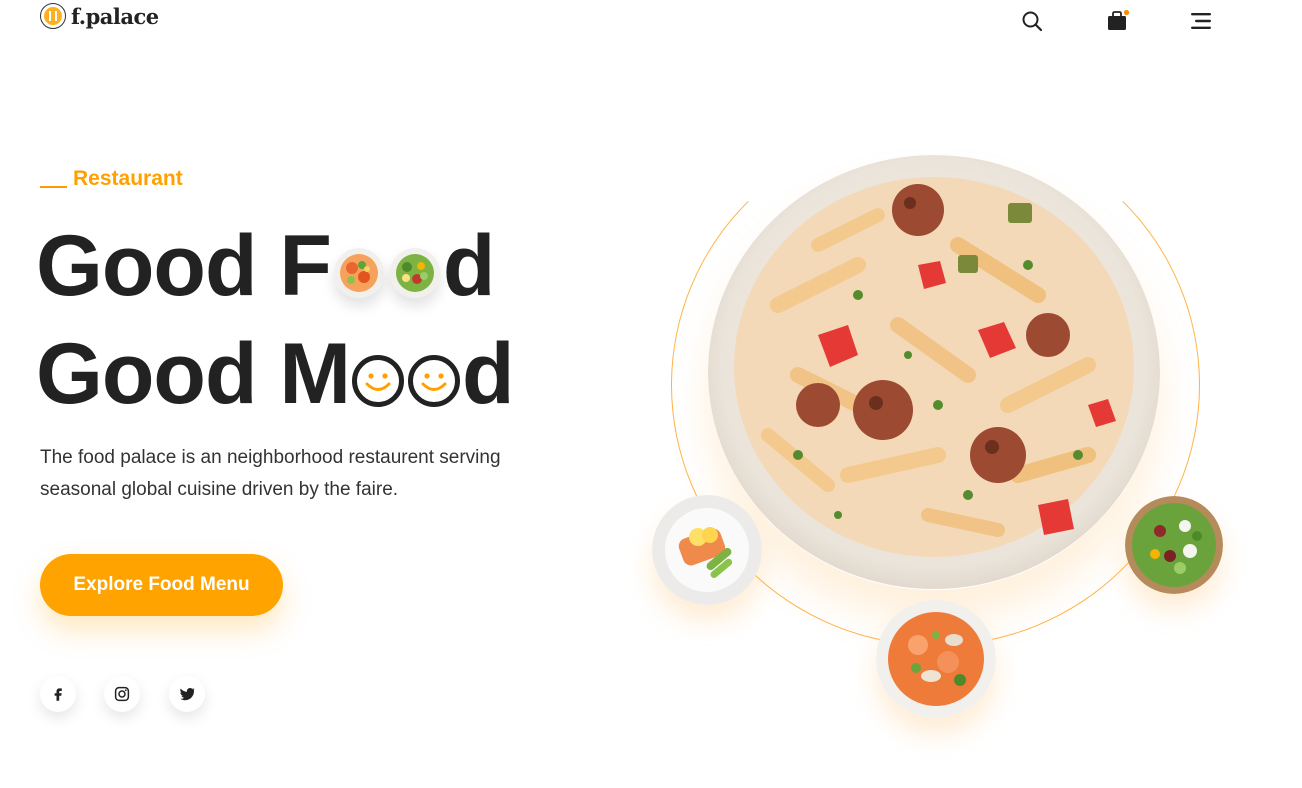 This screenshot has height=788, width=1302. Describe the element at coordinates (488, 374) in the screenshot. I see `headline-2-end: d` at that location.